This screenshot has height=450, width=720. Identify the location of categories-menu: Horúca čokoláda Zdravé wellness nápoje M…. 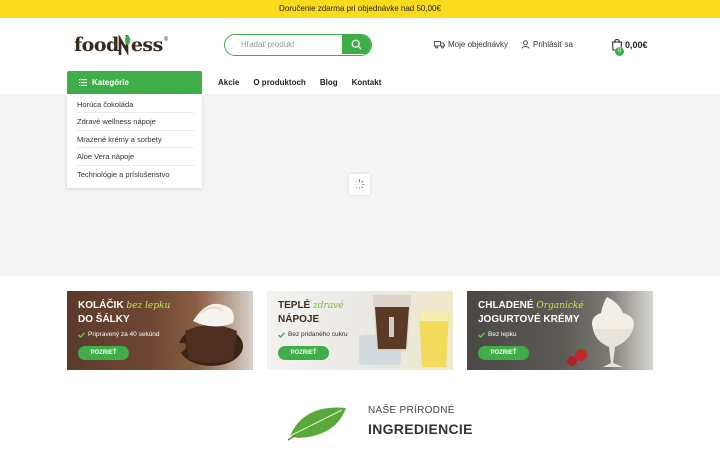
(134, 141).